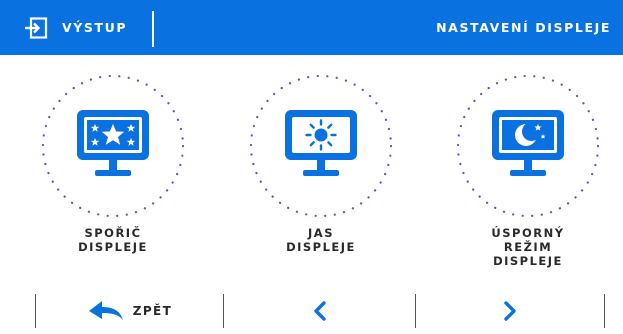  I want to click on header-divider, so click(153, 29).